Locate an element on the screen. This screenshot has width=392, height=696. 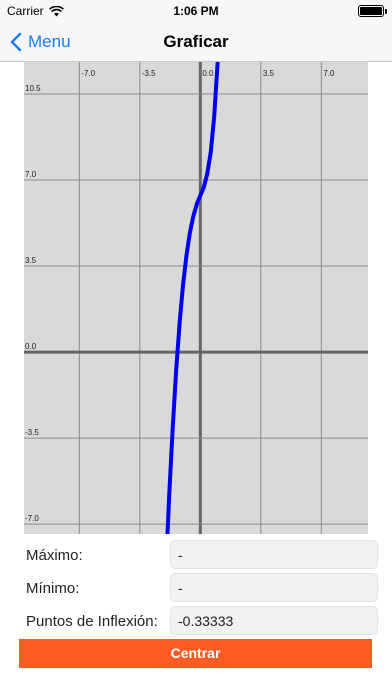
navigation-bar: Menu Graficar is located at coordinates (196, 42).